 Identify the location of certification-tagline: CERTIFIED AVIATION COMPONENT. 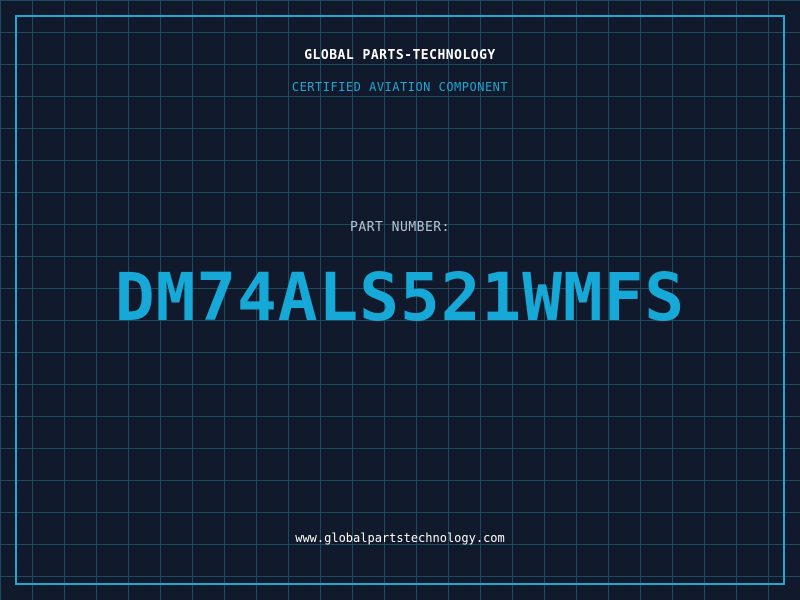
(400, 87).